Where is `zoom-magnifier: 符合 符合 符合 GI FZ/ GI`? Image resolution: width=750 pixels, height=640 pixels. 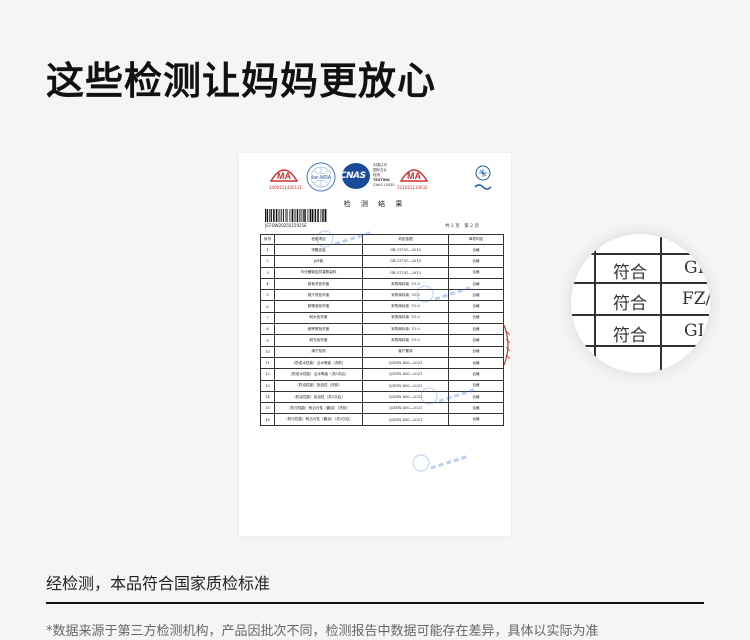
zoom-magnifier: 符合 符合 符合 GI FZ/ GI is located at coordinates (640, 303).